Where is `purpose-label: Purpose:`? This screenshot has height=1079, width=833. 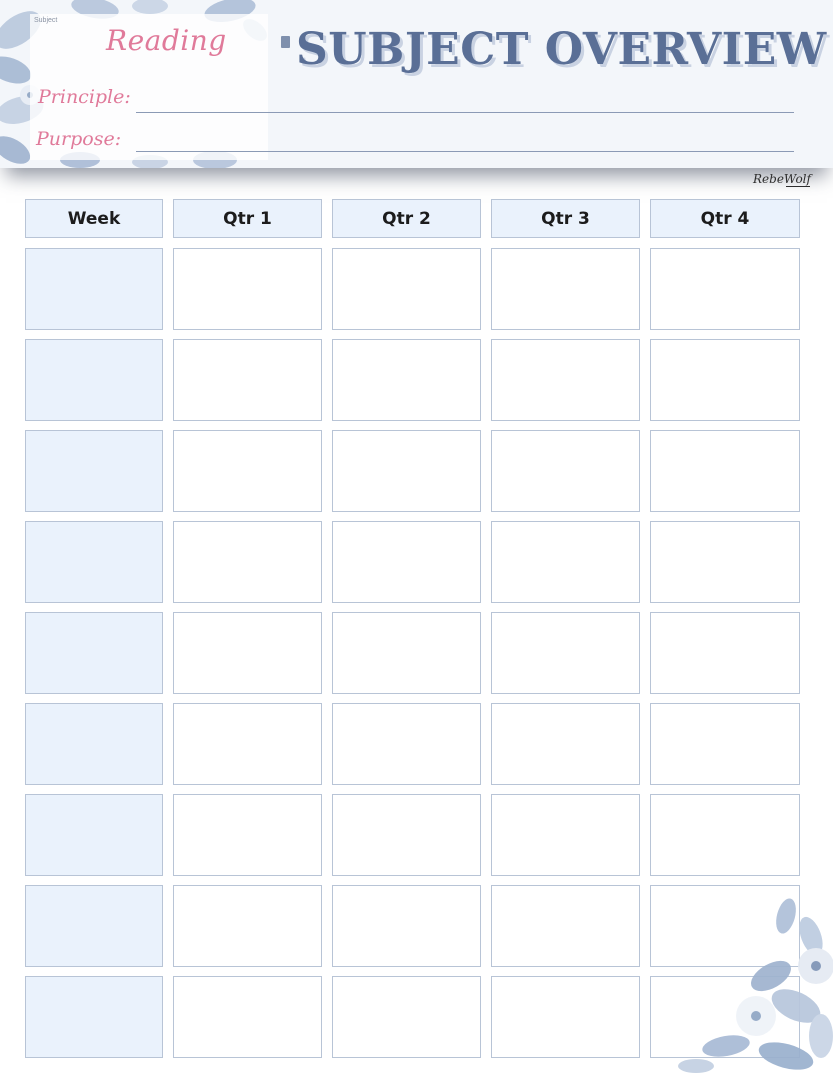 purpose-label: Purpose: is located at coordinates (79, 139).